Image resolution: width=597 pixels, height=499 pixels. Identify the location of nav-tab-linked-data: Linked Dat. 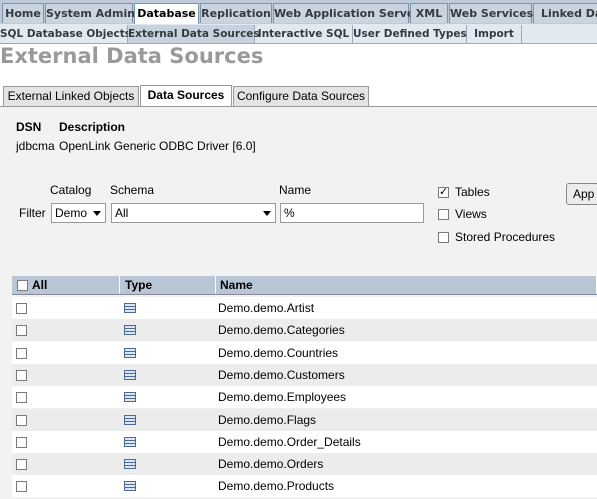
(565, 13).